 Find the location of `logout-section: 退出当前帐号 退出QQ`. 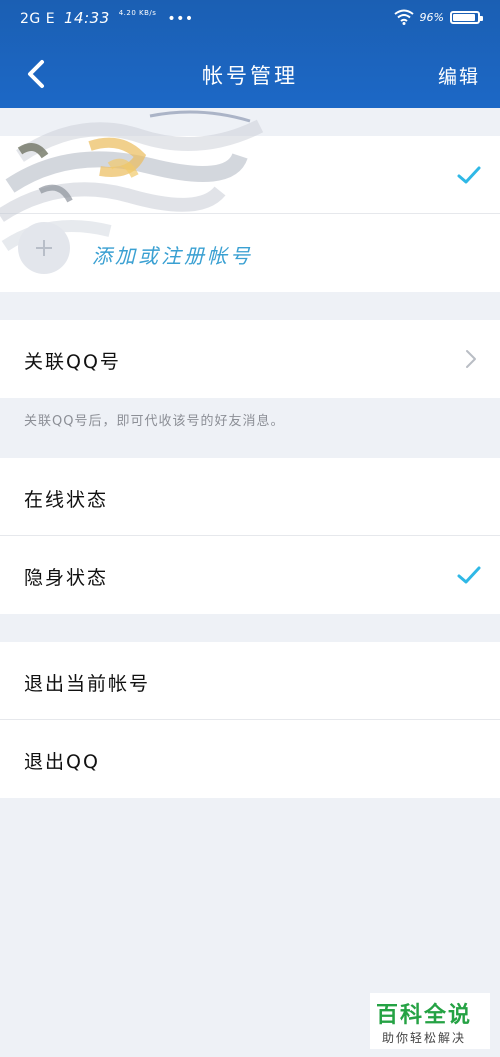

logout-section: 退出当前帐号 退出QQ is located at coordinates (250, 720).